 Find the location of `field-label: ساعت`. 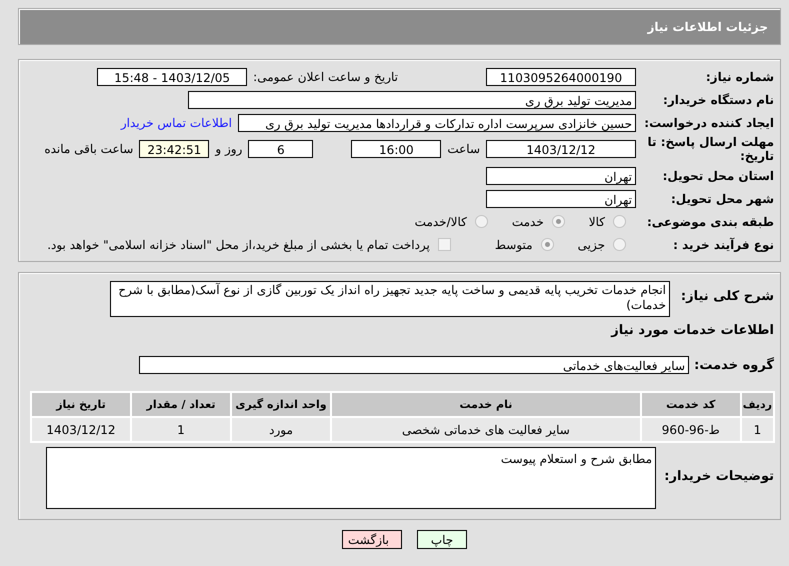

field-label: ساعت is located at coordinates (463, 149).